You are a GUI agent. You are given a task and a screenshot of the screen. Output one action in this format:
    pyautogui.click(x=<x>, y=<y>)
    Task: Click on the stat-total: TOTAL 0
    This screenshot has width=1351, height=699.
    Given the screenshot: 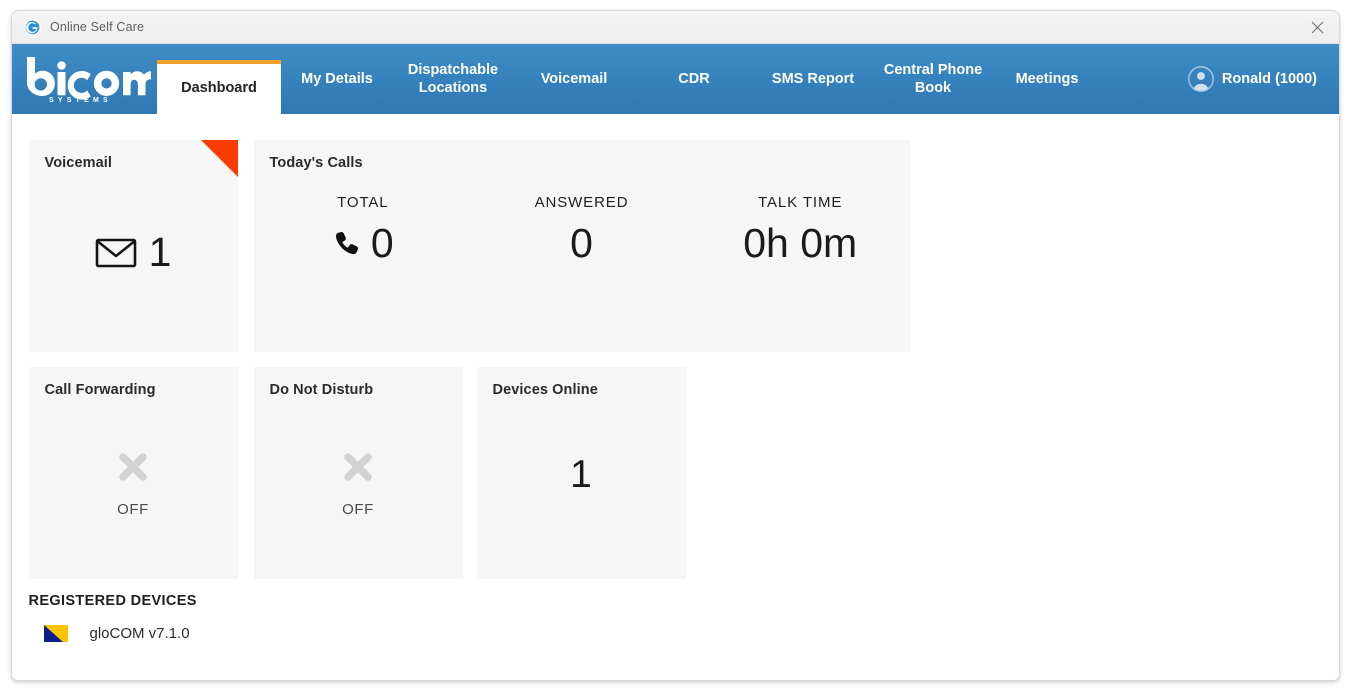 What is the action you would take?
    pyautogui.click(x=363, y=229)
    